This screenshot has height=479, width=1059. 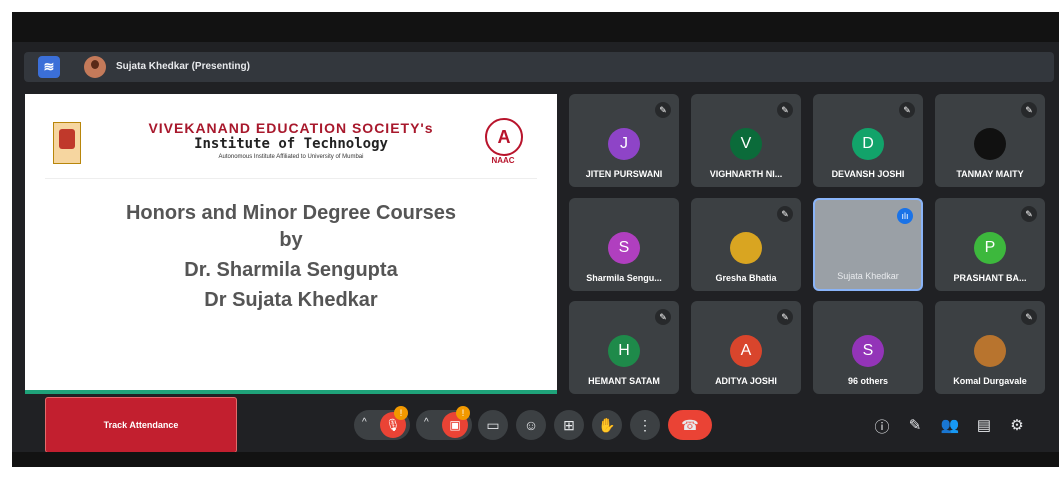 I want to click on more-options-button: ⋮, so click(x=645, y=425).